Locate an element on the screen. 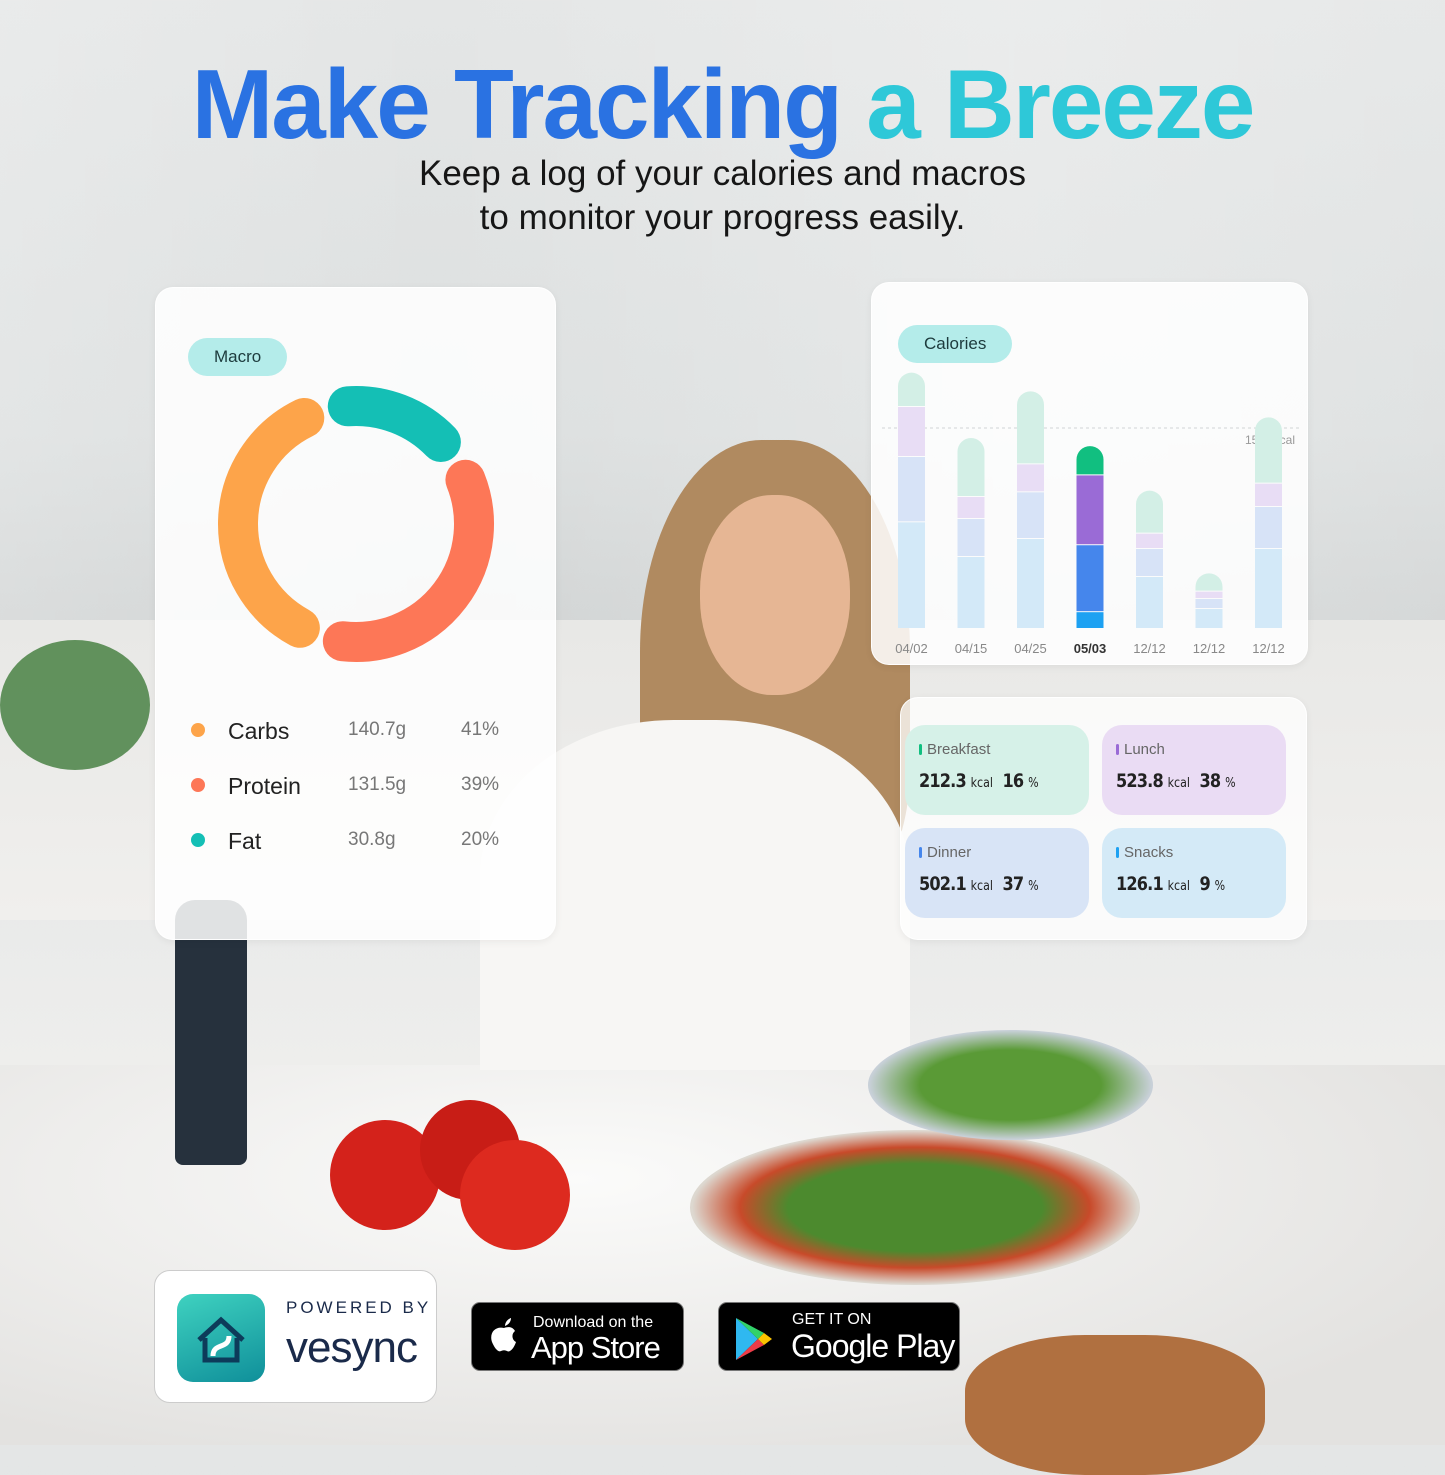 The image size is (1445, 1475). headline-part1: Make Tracking is located at coordinates (517, 104).